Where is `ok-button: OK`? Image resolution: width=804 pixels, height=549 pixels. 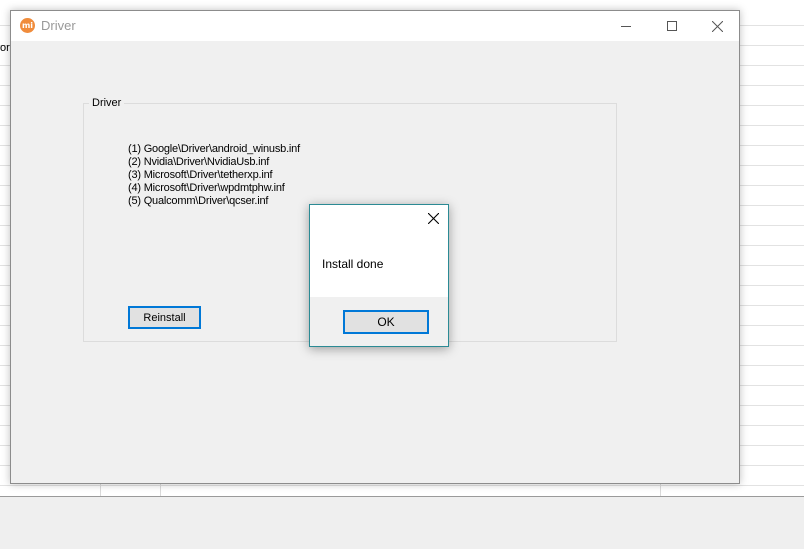
ok-button: OK is located at coordinates (386, 322).